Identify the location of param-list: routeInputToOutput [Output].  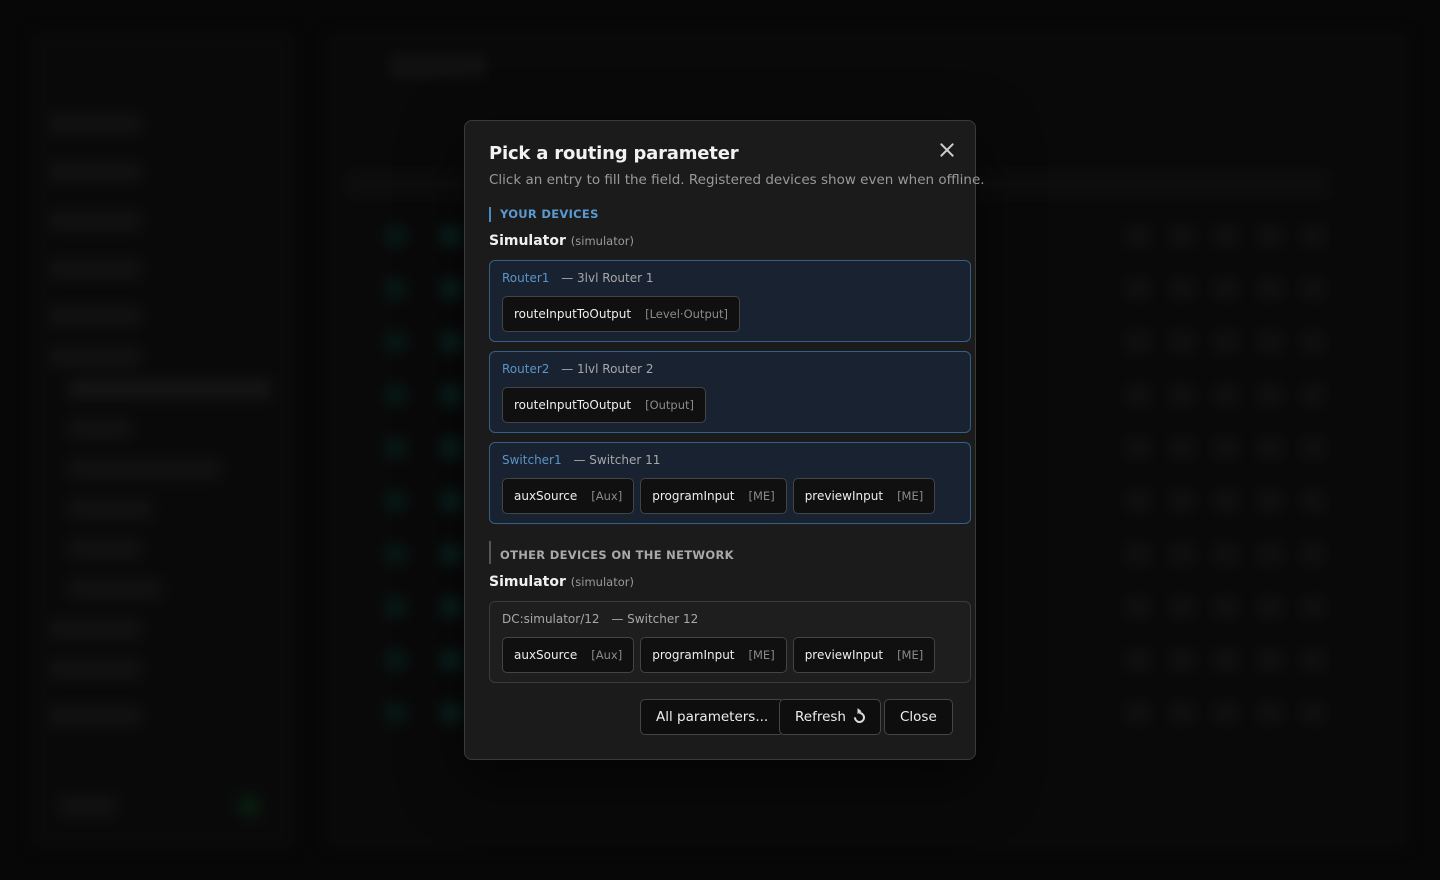
(604, 405).